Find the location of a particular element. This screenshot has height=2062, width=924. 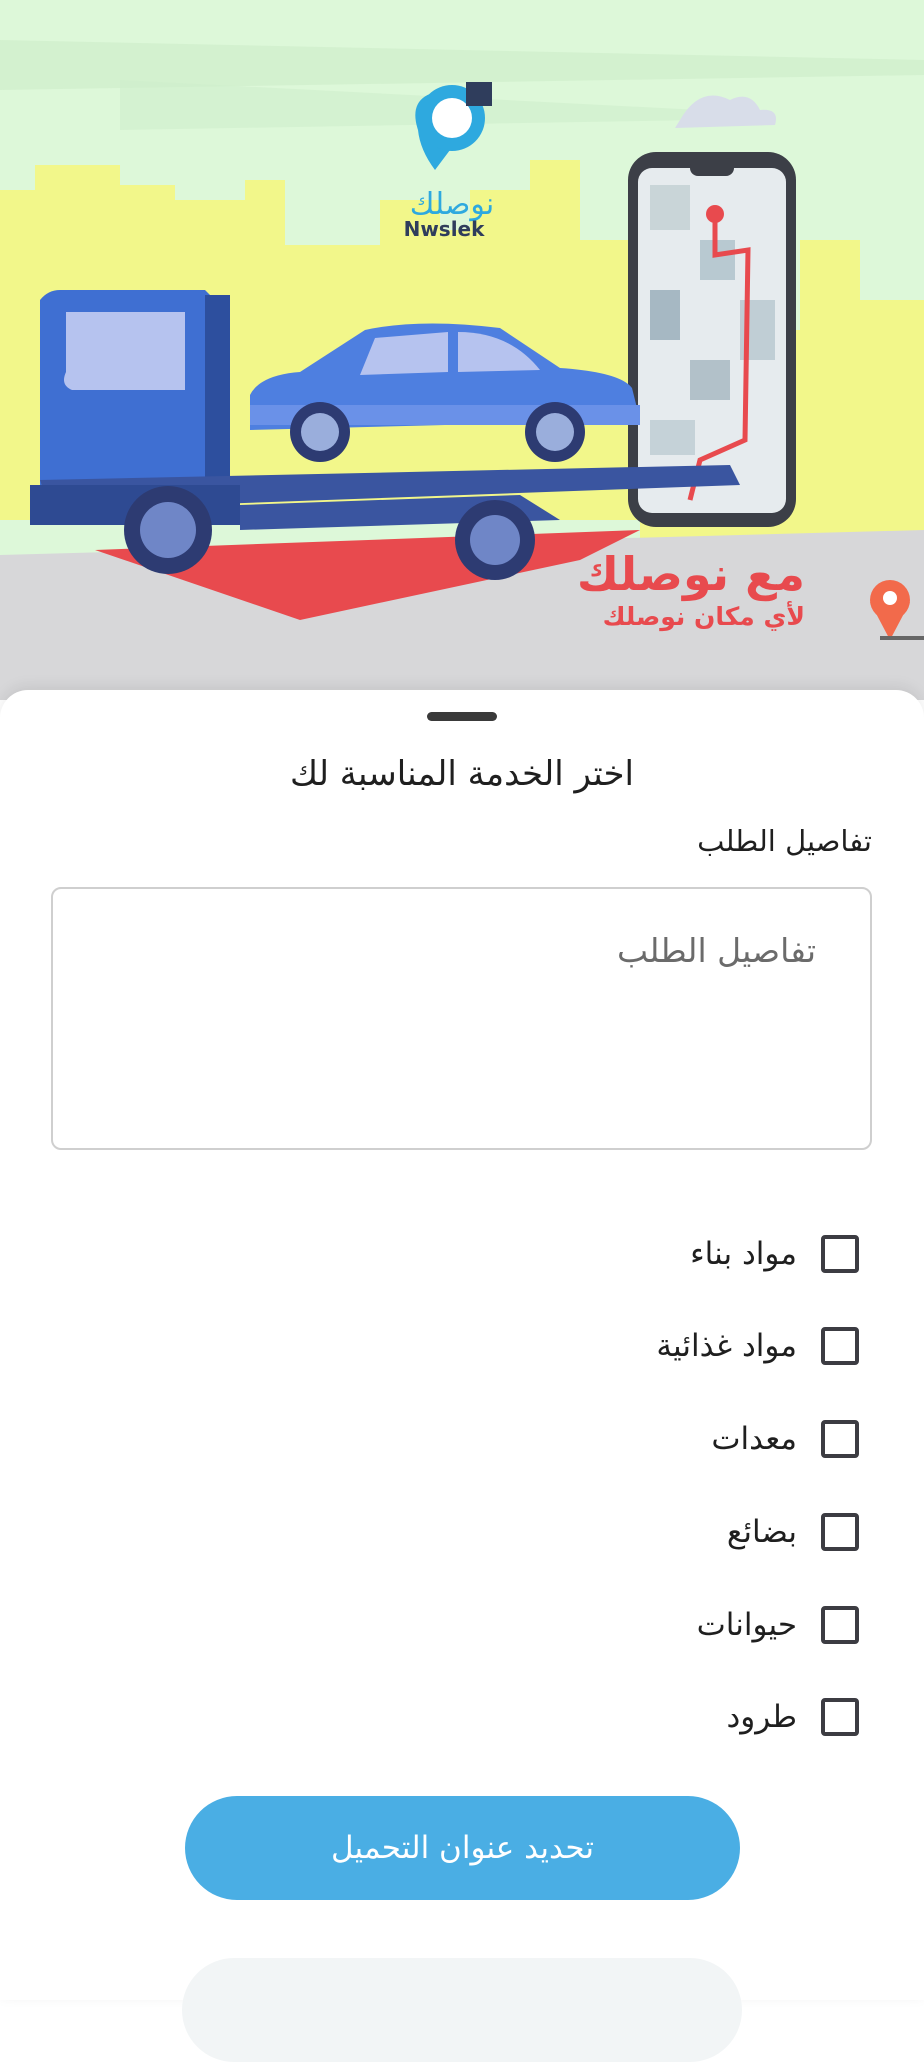

secondary-button is located at coordinates (462, 2010).